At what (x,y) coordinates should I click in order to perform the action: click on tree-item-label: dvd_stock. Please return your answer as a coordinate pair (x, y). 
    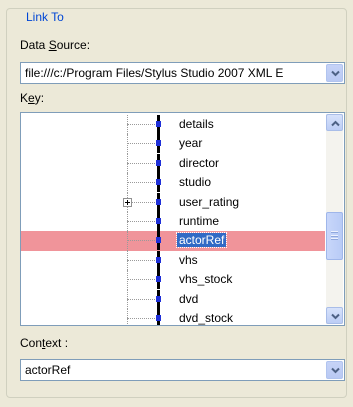
    Looking at the image, I should click on (206, 317).